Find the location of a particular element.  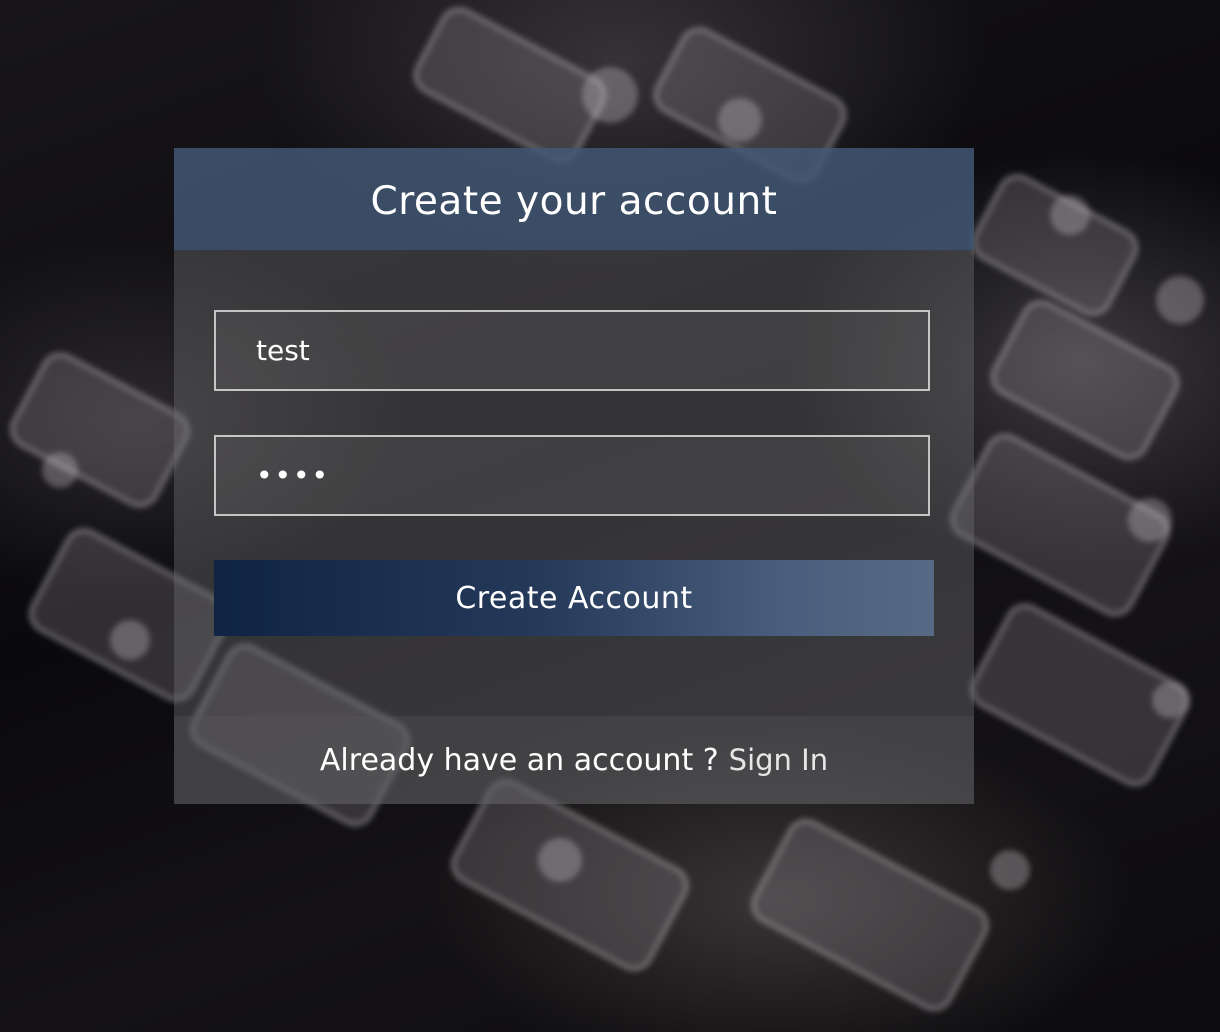

signin-link: Sign In is located at coordinates (778, 760).